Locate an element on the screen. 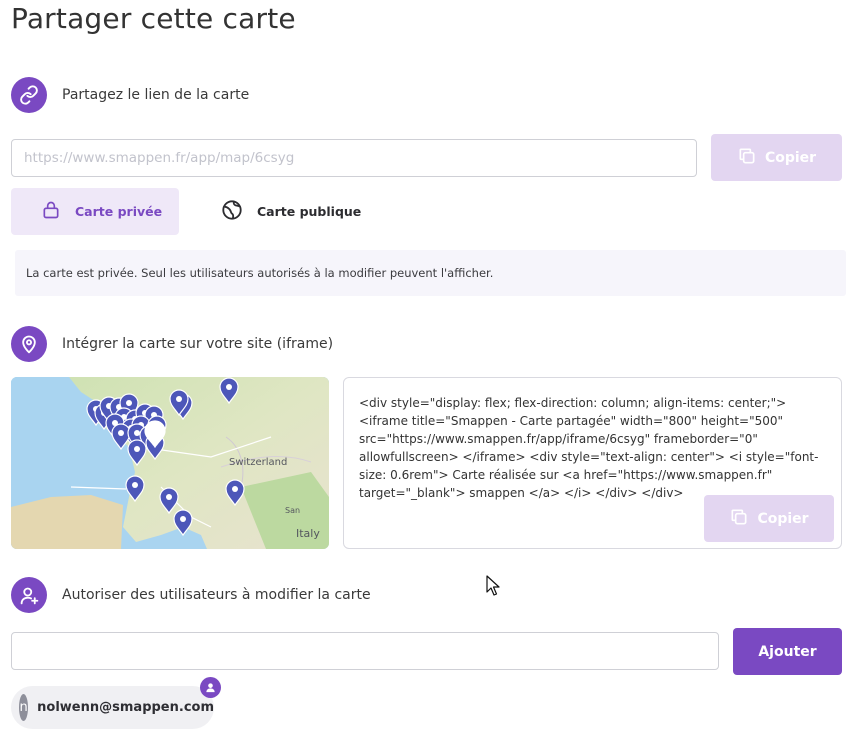  user-role-icon is located at coordinates (210, 687).